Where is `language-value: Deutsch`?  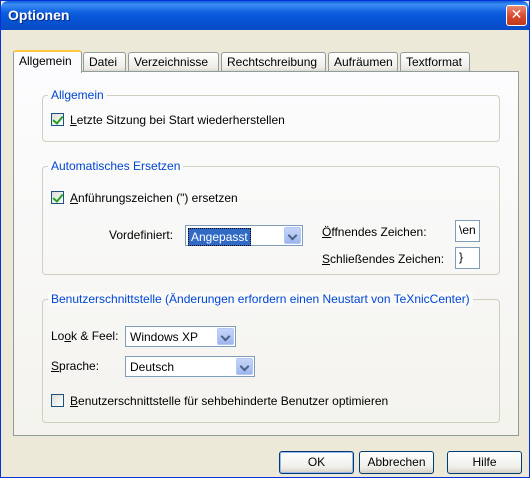
language-value: Deutsch is located at coordinates (152, 367).